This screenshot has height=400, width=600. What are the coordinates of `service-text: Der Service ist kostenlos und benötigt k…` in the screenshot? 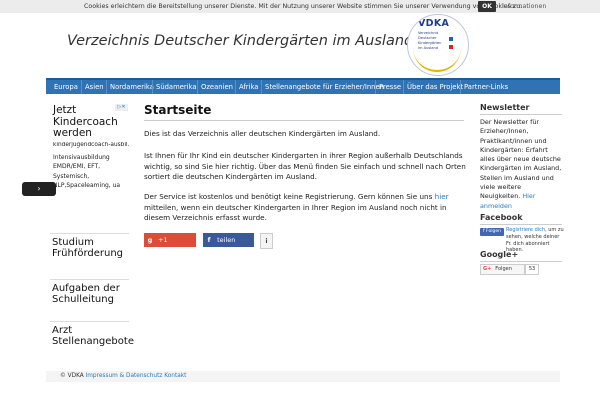 It's located at (289, 196).